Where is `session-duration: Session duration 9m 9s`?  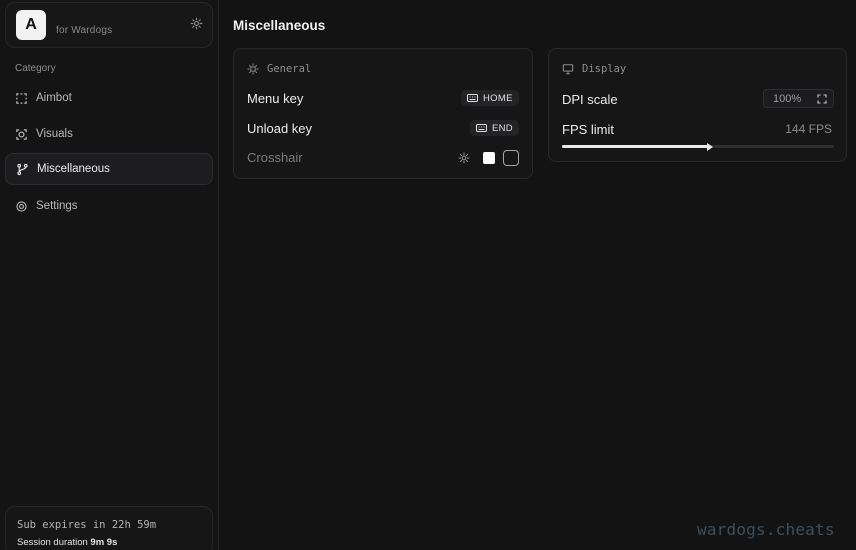 session-duration: Session duration 9m 9s is located at coordinates (67, 542).